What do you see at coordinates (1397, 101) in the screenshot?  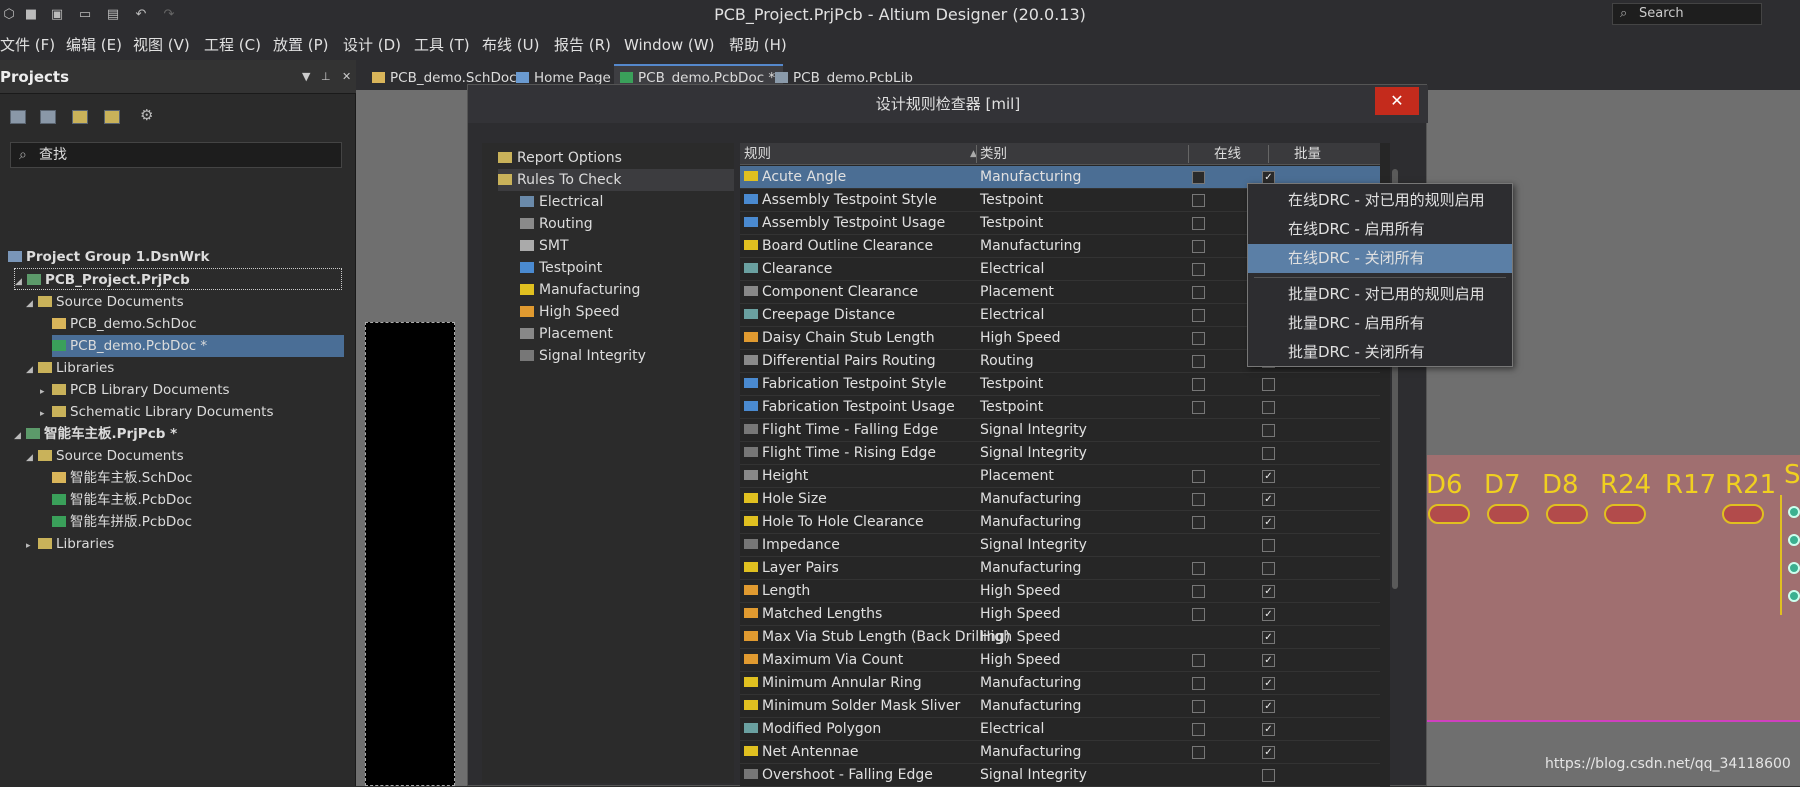 I see `dialog-close-button: ✕` at bounding box center [1397, 101].